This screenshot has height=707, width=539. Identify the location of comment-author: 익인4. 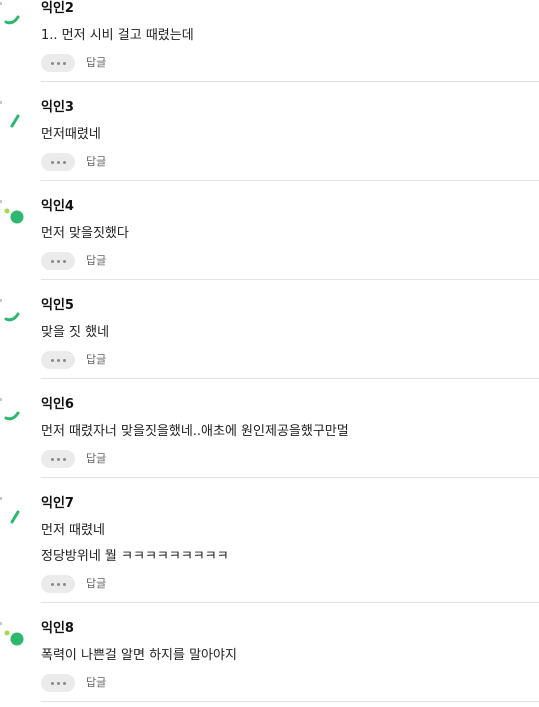
(57, 206).